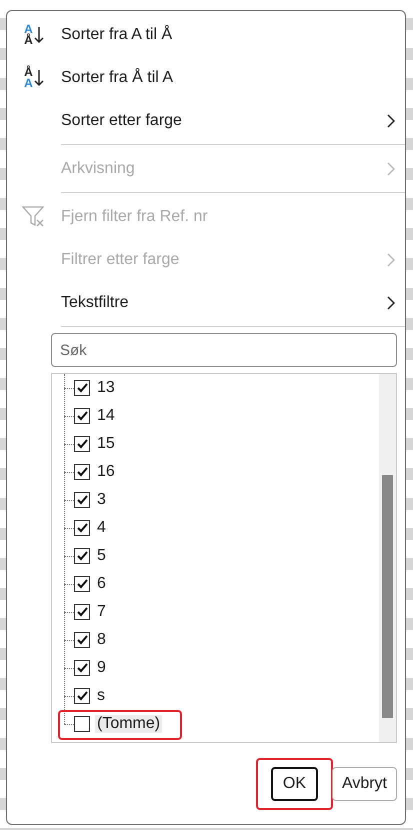 This screenshot has width=413, height=830. Describe the element at coordinates (101, 584) in the screenshot. I see `value-label: 6` at that location.